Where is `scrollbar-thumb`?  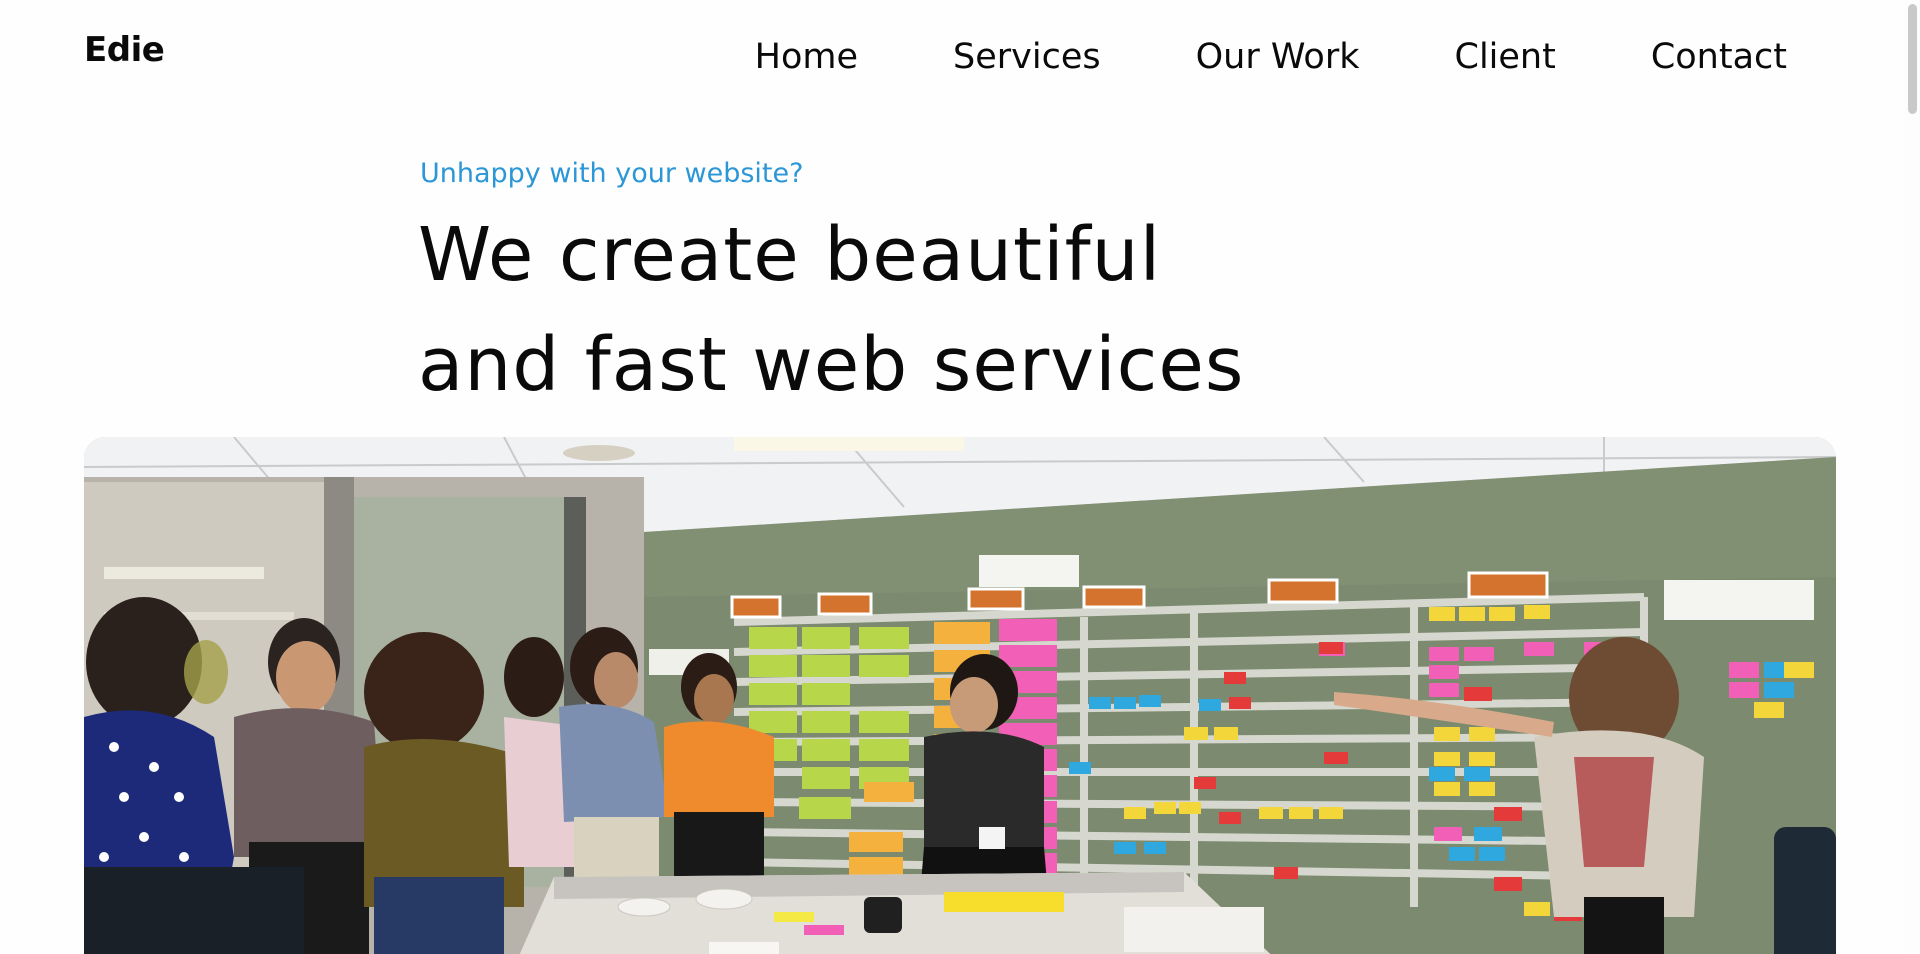
scrollbar-thumb is located at coordinates (1912, 59).